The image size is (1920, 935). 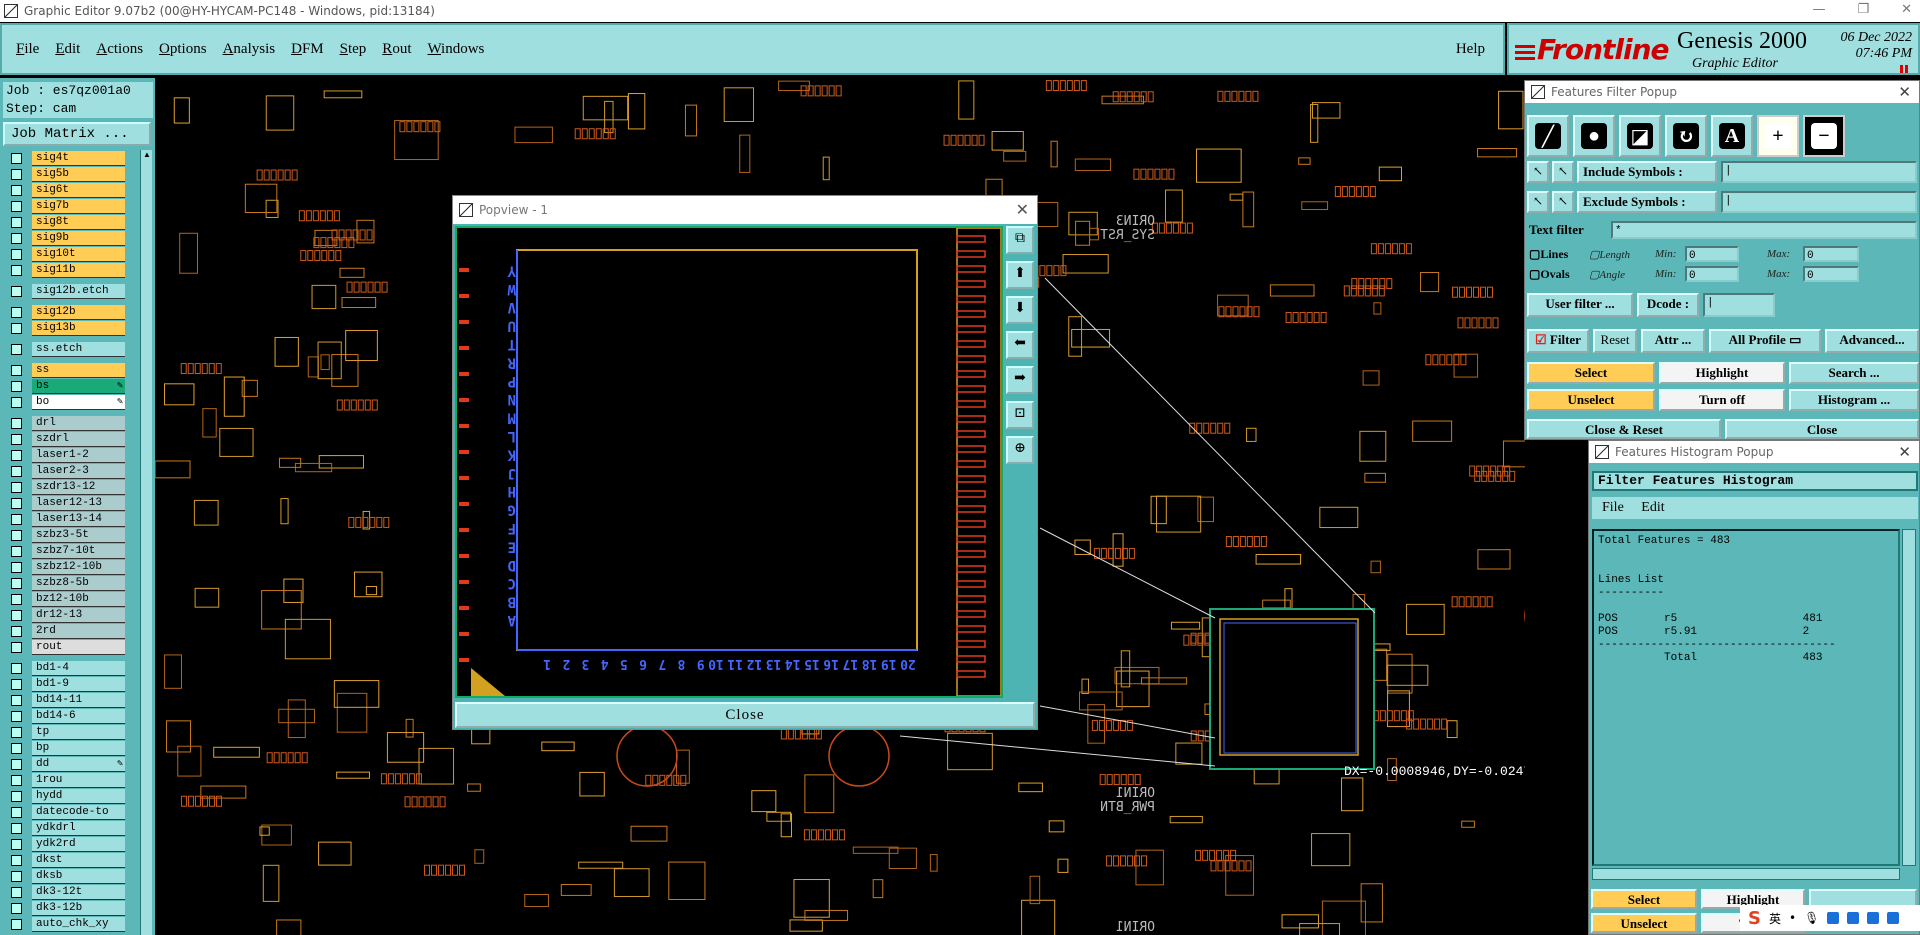 What do you see at coordinates (1591, 373) in the screenshot?
I see `select-button: Select` at bounding box center [1591, 373].